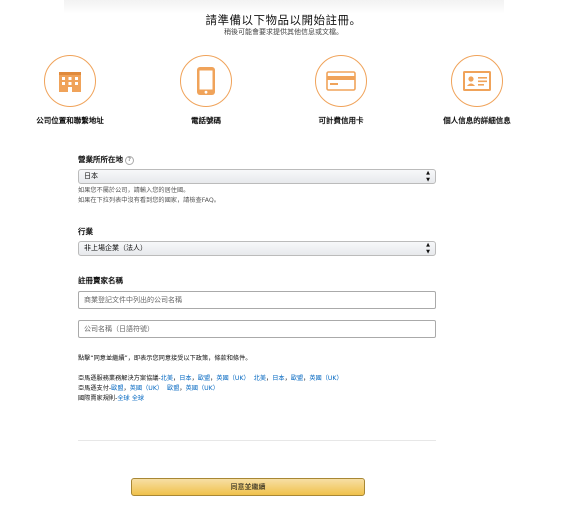 This screenshot has width=567, height=523. What do you see at coordinates (257, 440) in the screenshot?
I see `divider` at bounding box center [257, 440].